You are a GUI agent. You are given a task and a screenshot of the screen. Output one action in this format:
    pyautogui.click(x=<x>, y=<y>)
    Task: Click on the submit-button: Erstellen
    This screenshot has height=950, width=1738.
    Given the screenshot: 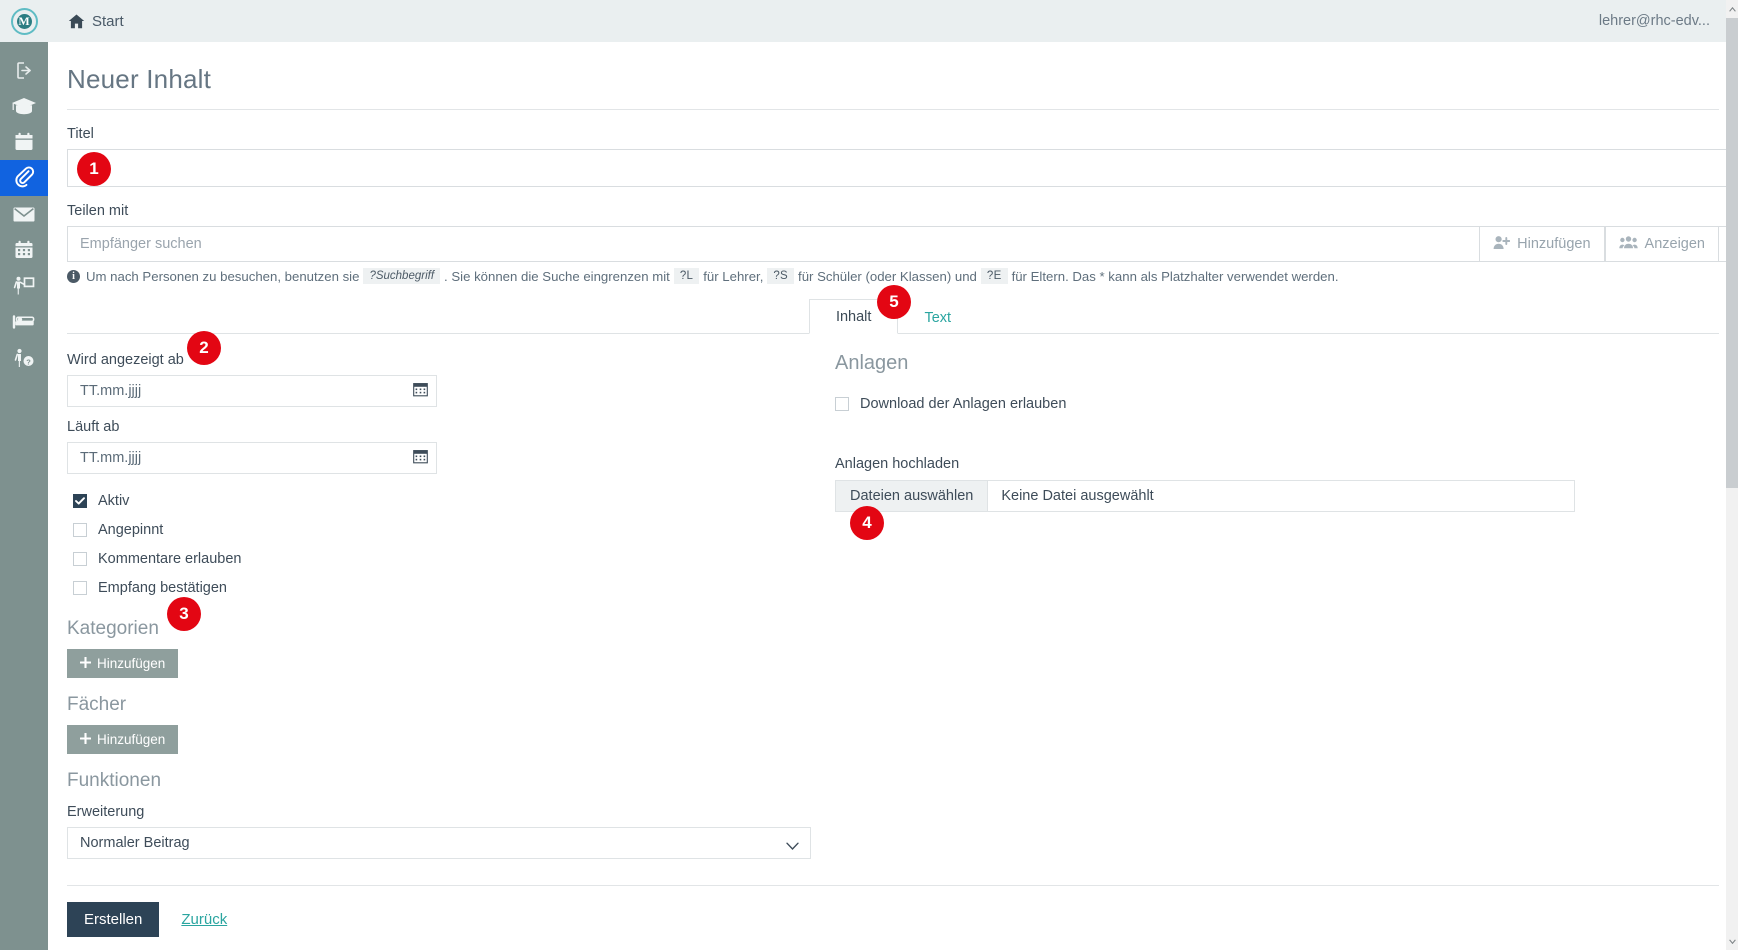 What is the action you would take?
    pyautogui.click(x=113, y=919)
    